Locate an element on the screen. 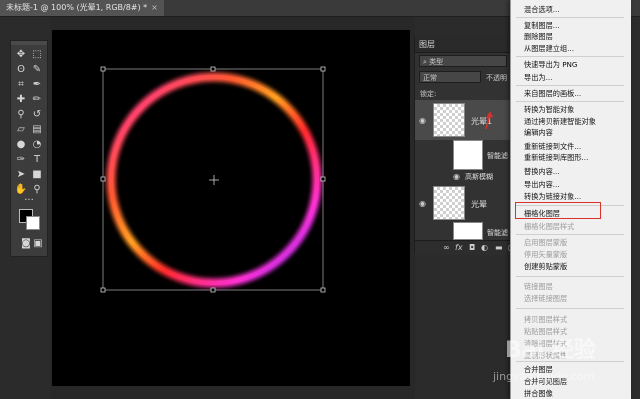 The height and width of the screenshot is (399, 640). layer-filter-label: 类型 is located at coordinates (436, 62).